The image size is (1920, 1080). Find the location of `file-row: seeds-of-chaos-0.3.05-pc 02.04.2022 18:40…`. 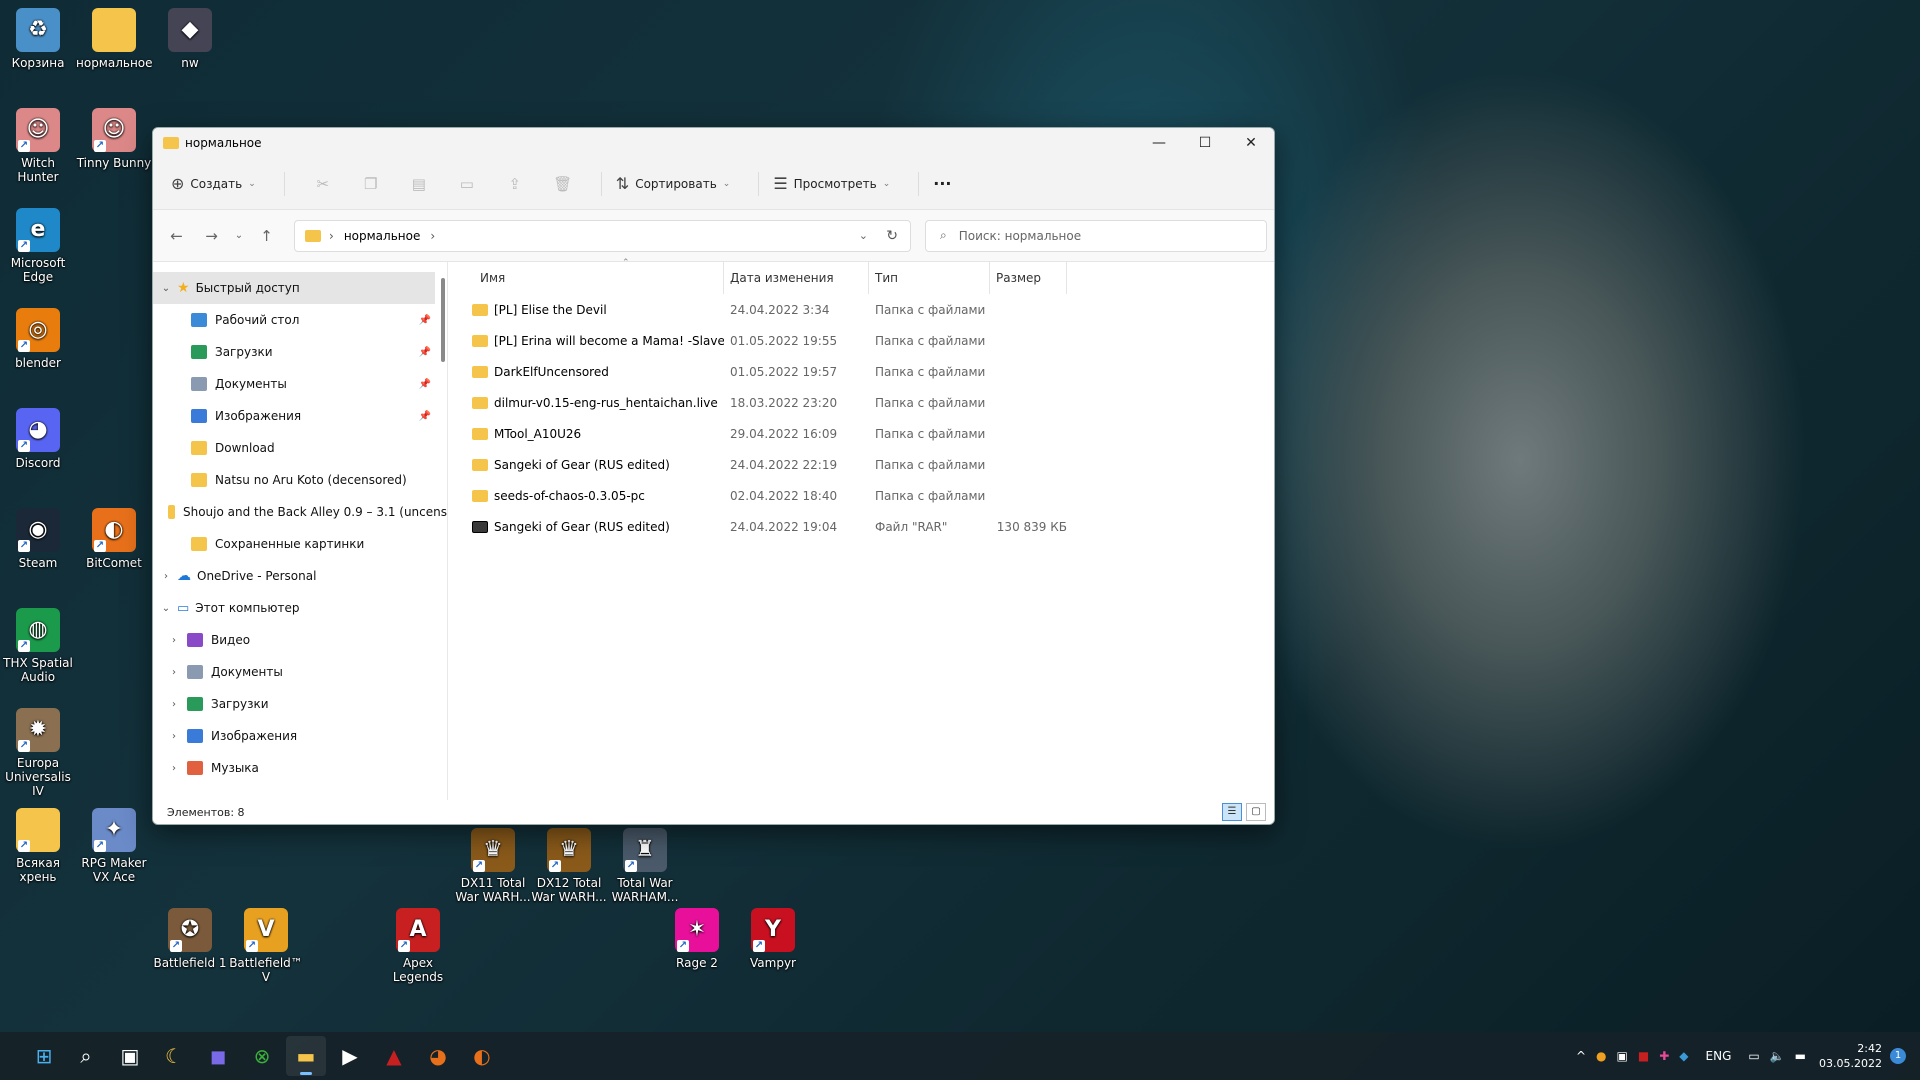

file-row: seeds-of-chaos-0.3.05-pc 02.04.2022 18:40… is located at coordinates (869, 495).